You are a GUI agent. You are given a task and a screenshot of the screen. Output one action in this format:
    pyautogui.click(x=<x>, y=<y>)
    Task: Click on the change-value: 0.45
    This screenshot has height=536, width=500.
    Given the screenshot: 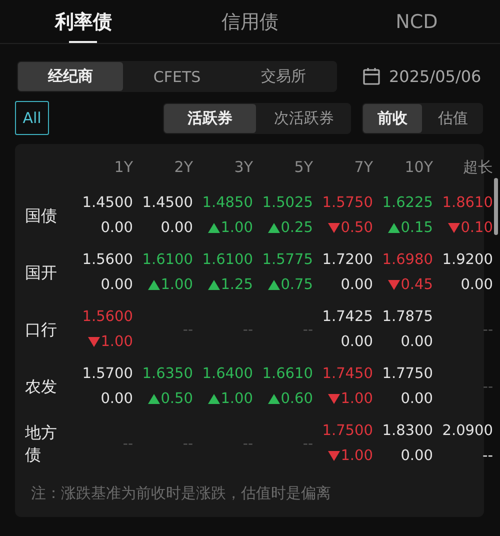 What is the action you would take?
    pyautogui.click(x=416, y=285)
    